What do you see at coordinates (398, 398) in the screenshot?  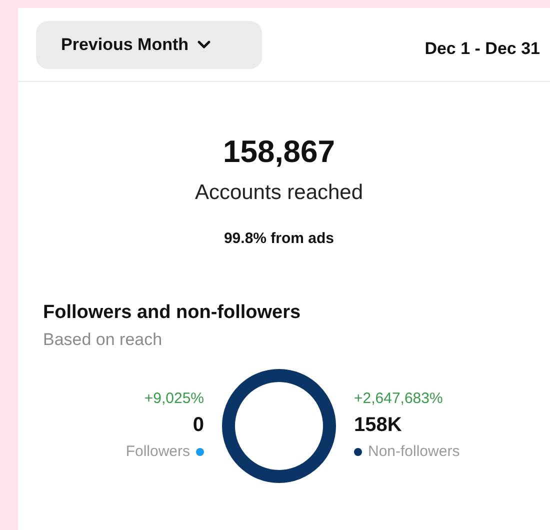 I see `change-percent: +2,647,683%` at bounding box center [398, 398].